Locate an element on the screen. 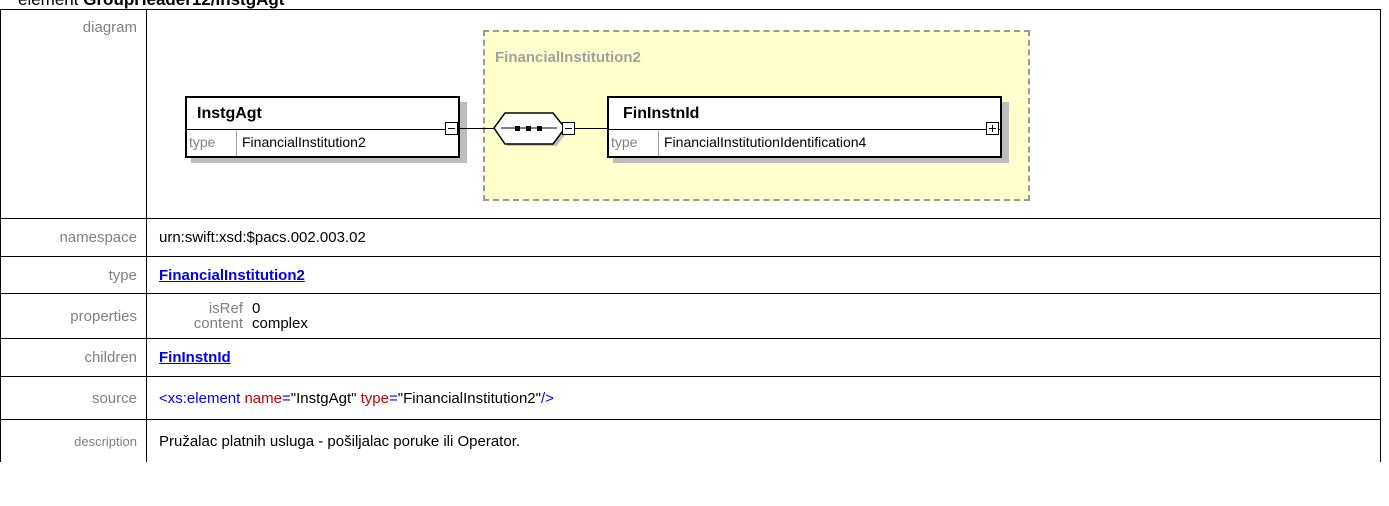 This screenshot has height=506, width=1389. properties-label: properties is located at coordinates (73, 316).